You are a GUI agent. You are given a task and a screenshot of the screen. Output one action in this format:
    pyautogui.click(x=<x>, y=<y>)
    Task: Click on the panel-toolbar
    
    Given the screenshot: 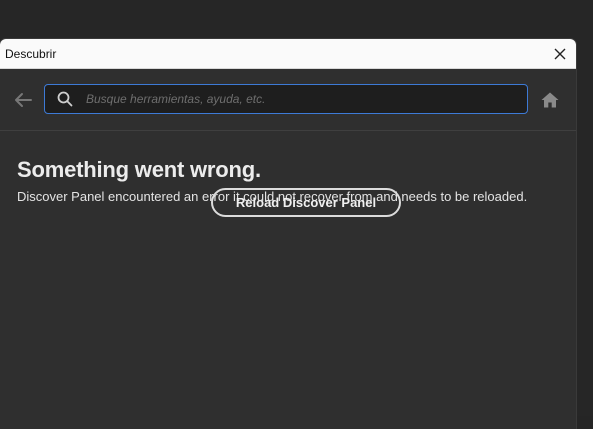 What is the action you would take?
    pyautogui.click(x=288, y=100)
    